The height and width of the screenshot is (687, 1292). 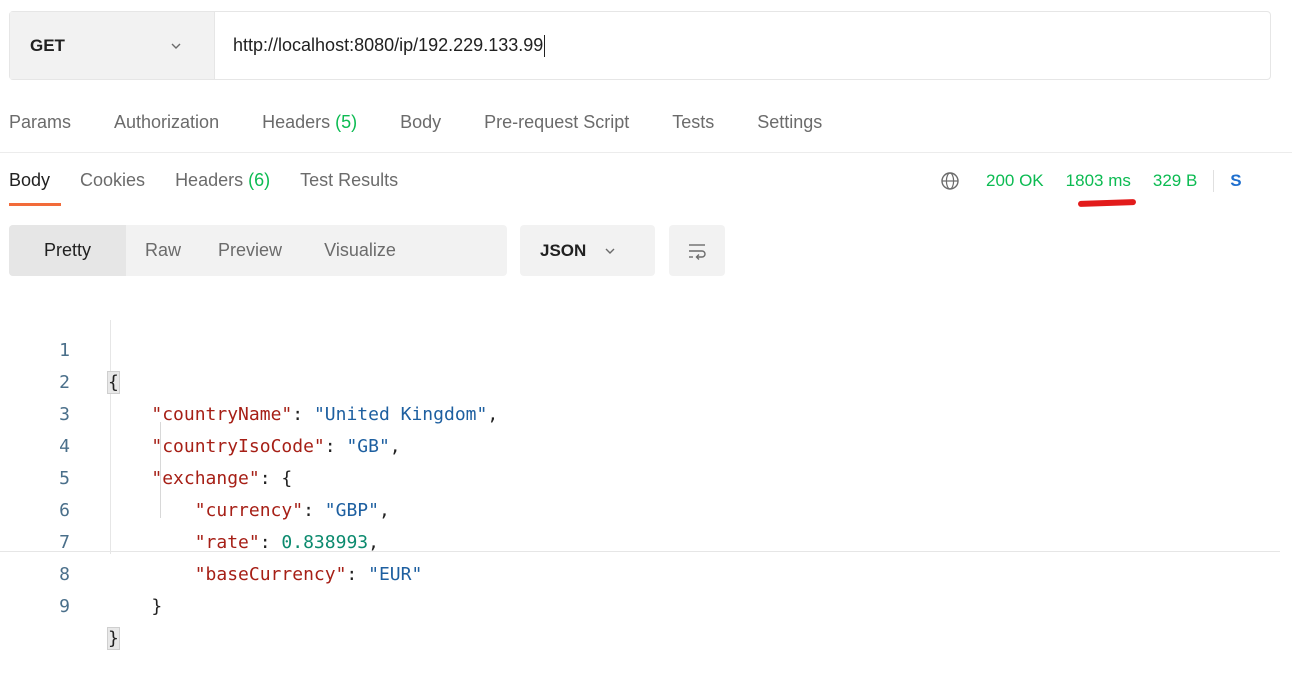 What do you see at coordinates (646, 412) in the screenshot?
I see `code-line: 3 "countryIsoCode": "GB",` at bounding box center [646, 412].